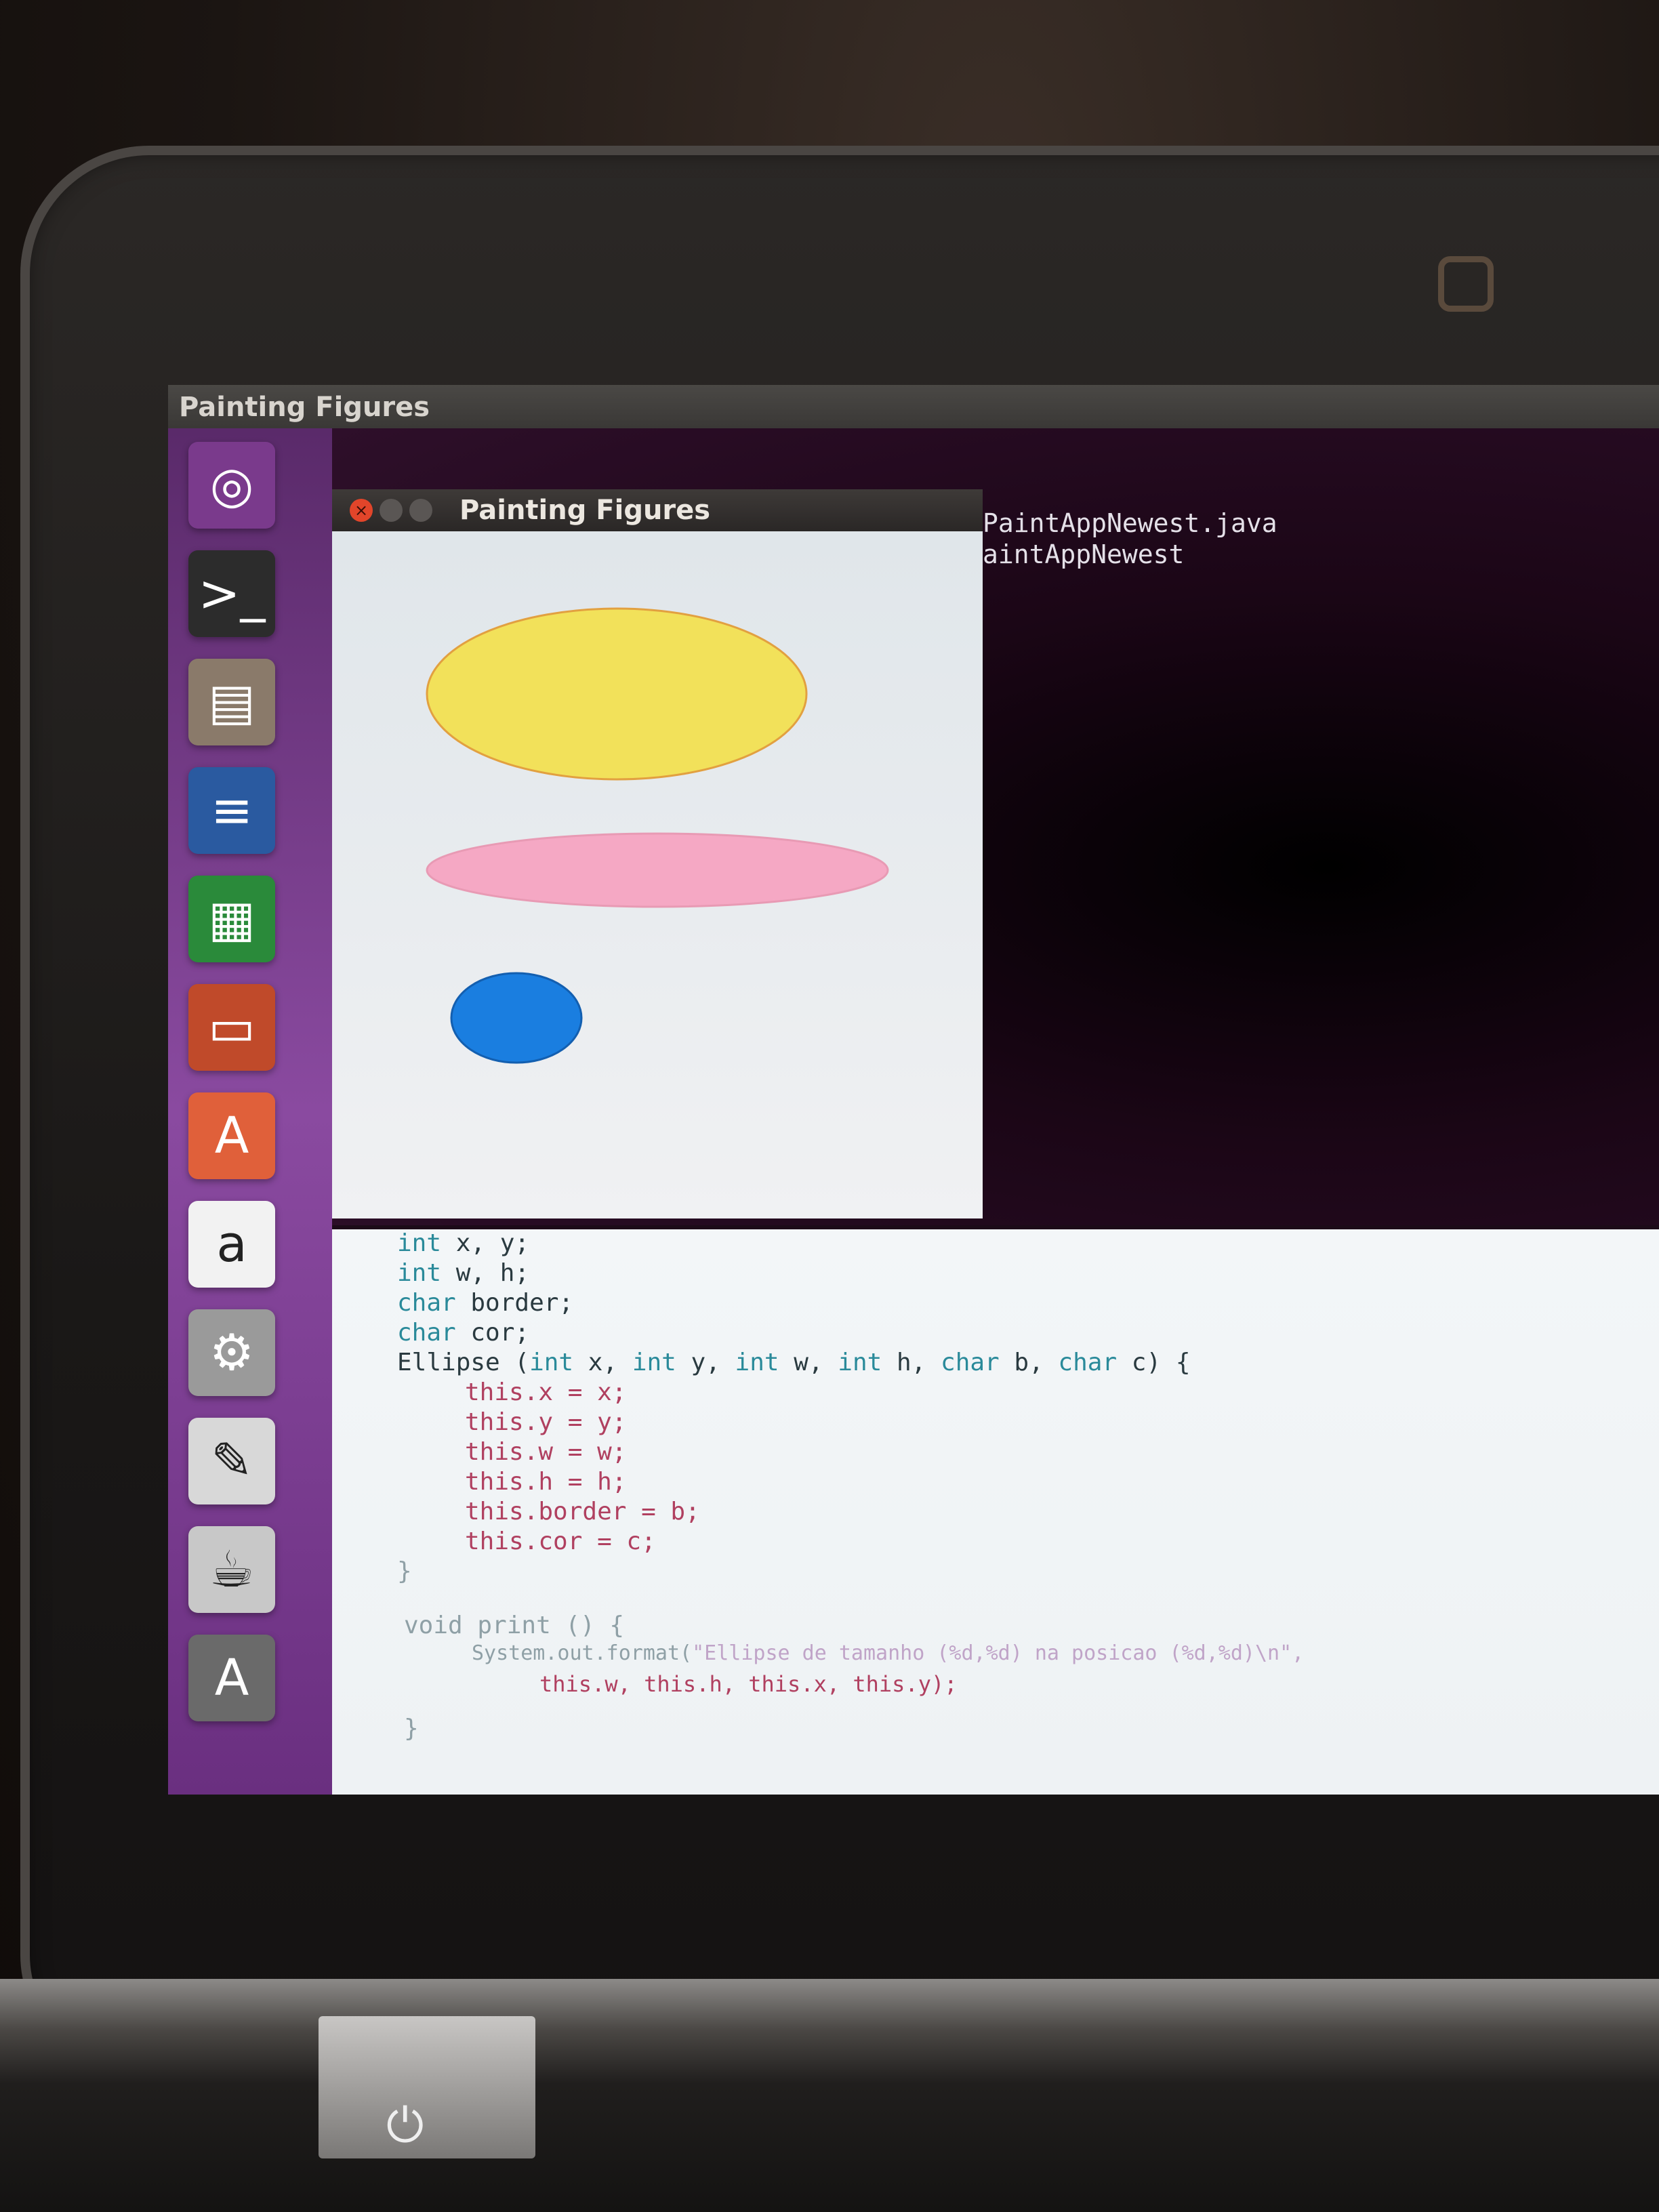  What do you see at coordinates (231, 1570) in the screenshot?
I see `java-app-icon: ☕` at bounding box center [231, 1570].